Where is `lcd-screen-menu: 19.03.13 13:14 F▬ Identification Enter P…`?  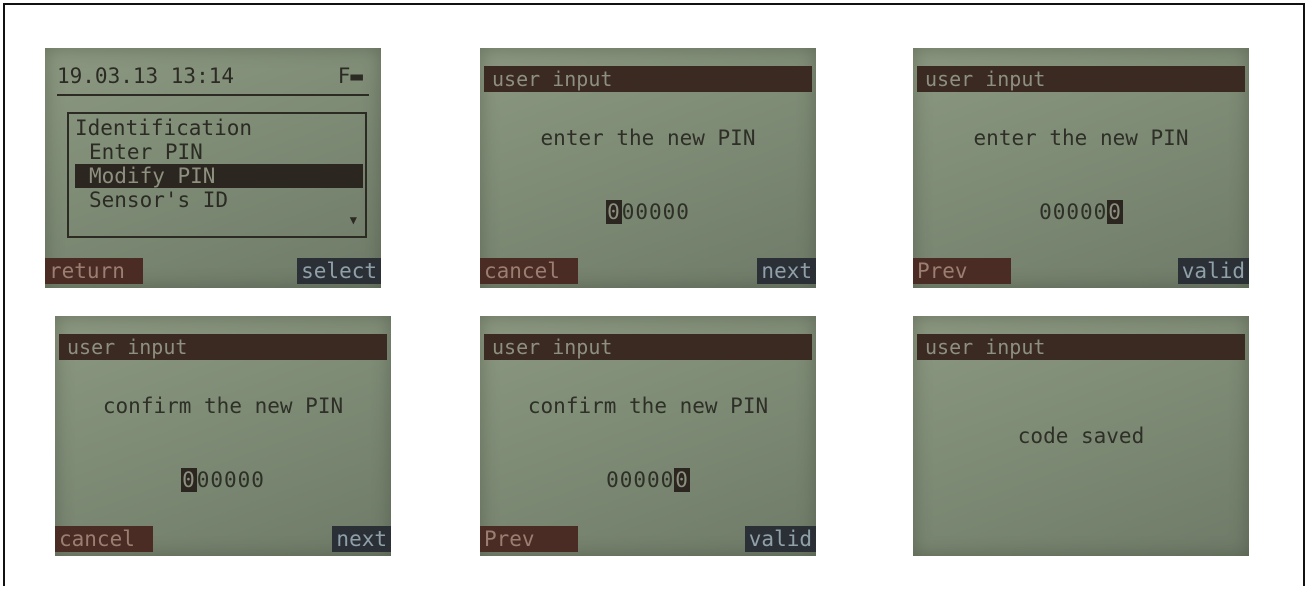
lcd-screen-menu: 19.03.13 13:14 F▬ Identification Enter P… is located at coordinates (213, 168).